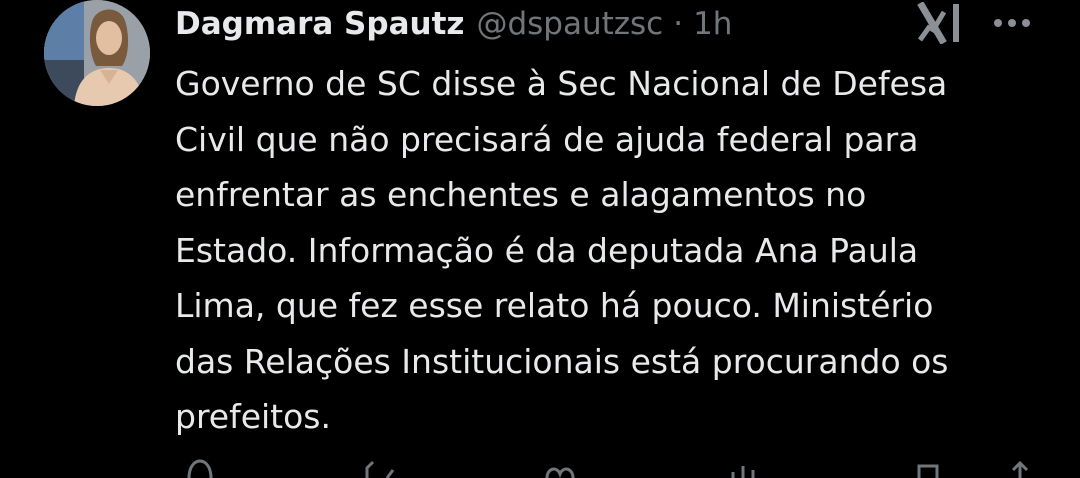 The height and width of the screenshot is (478, 1080). Describe the element at coordinates (569, 24) in the screenshot. I see `author-handle: @dspautzsc` at that location.